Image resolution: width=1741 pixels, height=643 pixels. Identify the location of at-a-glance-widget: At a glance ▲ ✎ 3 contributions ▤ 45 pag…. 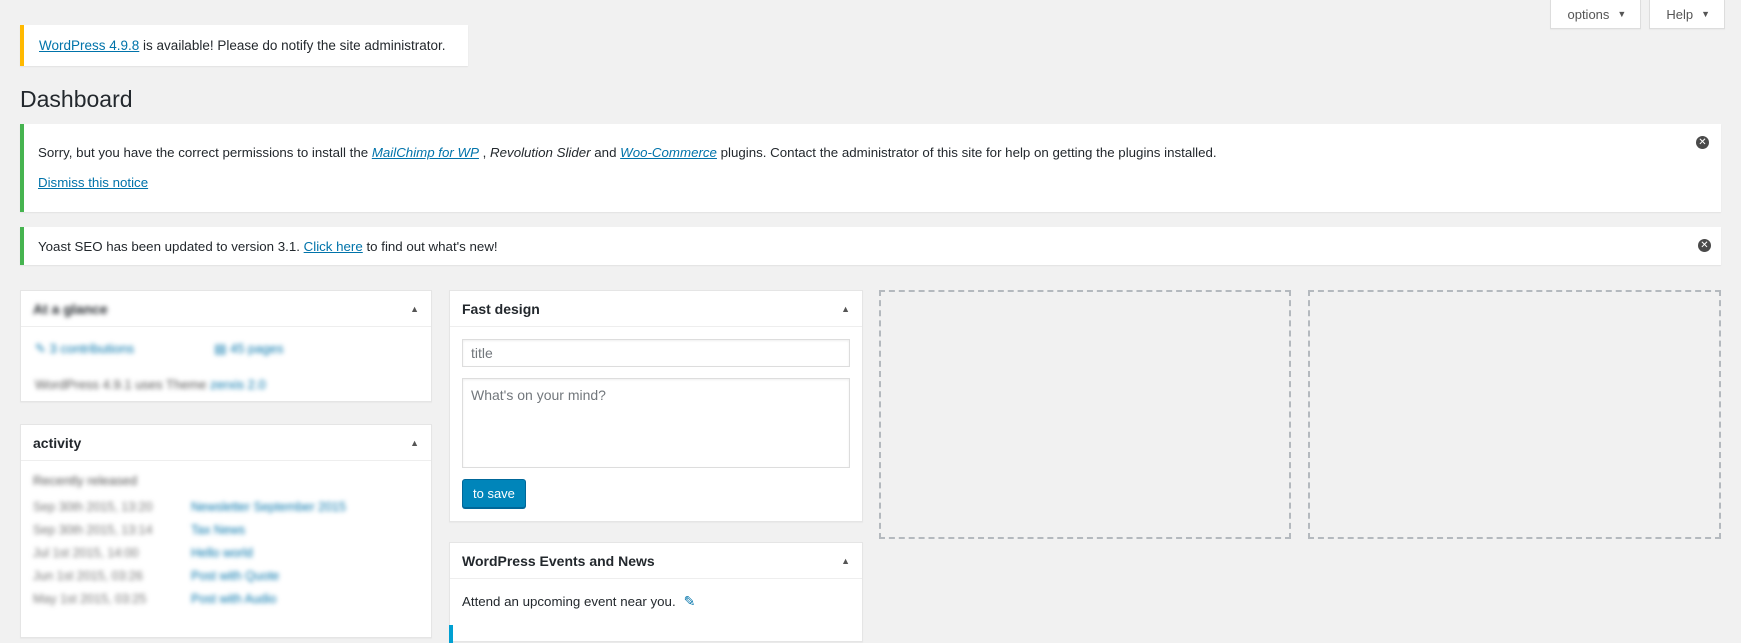
(226, 346).